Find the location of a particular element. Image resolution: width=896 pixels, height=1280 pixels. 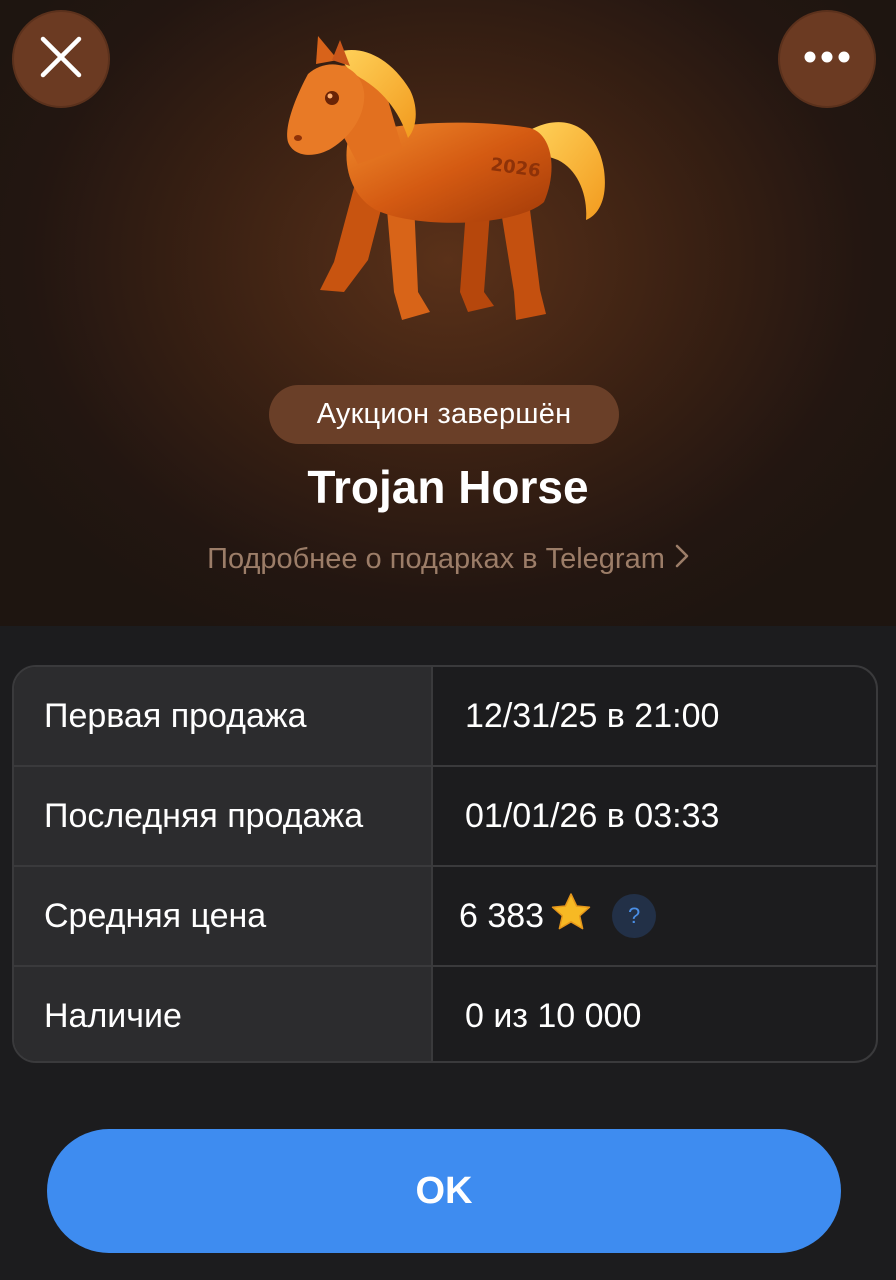

first-sale-label: Первая продажа is located at coordinates (223, 716).